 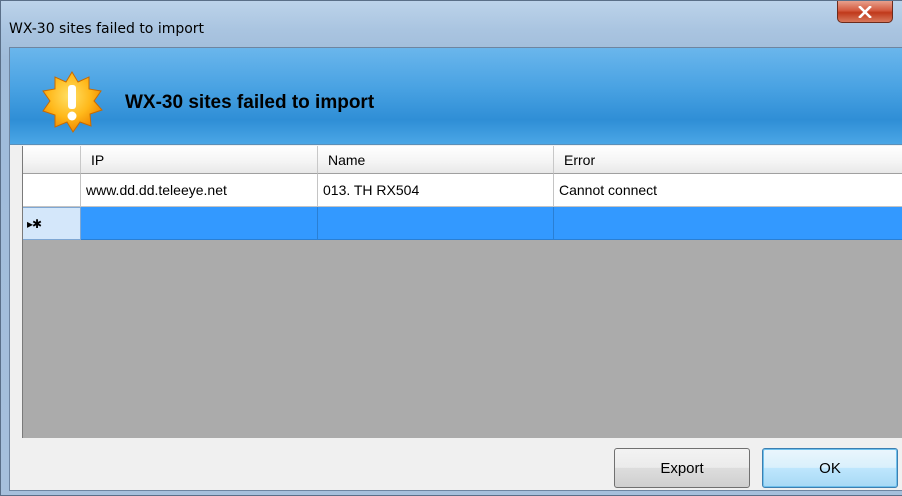 What do you see at coordinates (728, 160) in the screenshot?
I see `column-header-error: Error` at bounding box center [728, 160].